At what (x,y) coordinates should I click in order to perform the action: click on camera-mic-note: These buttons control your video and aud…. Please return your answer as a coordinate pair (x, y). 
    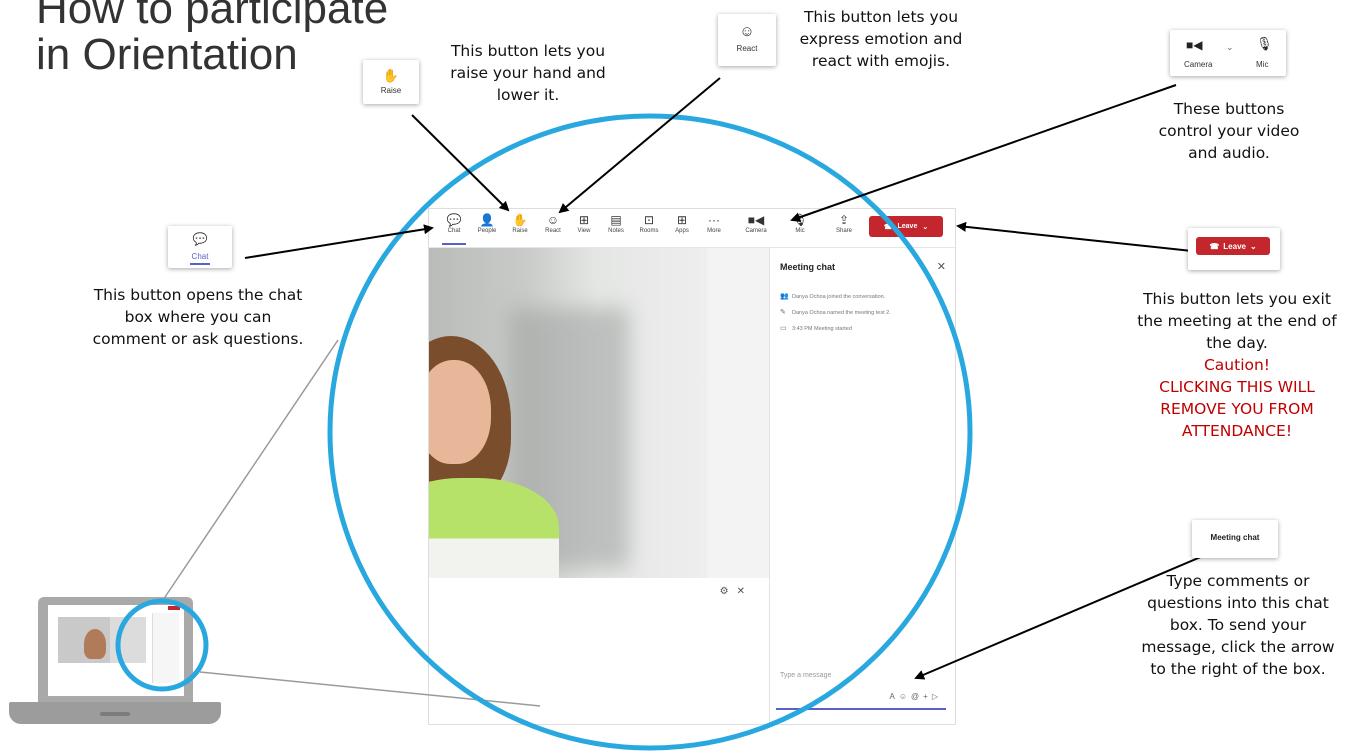
    Looking at the image, I should click on (1229, 131).